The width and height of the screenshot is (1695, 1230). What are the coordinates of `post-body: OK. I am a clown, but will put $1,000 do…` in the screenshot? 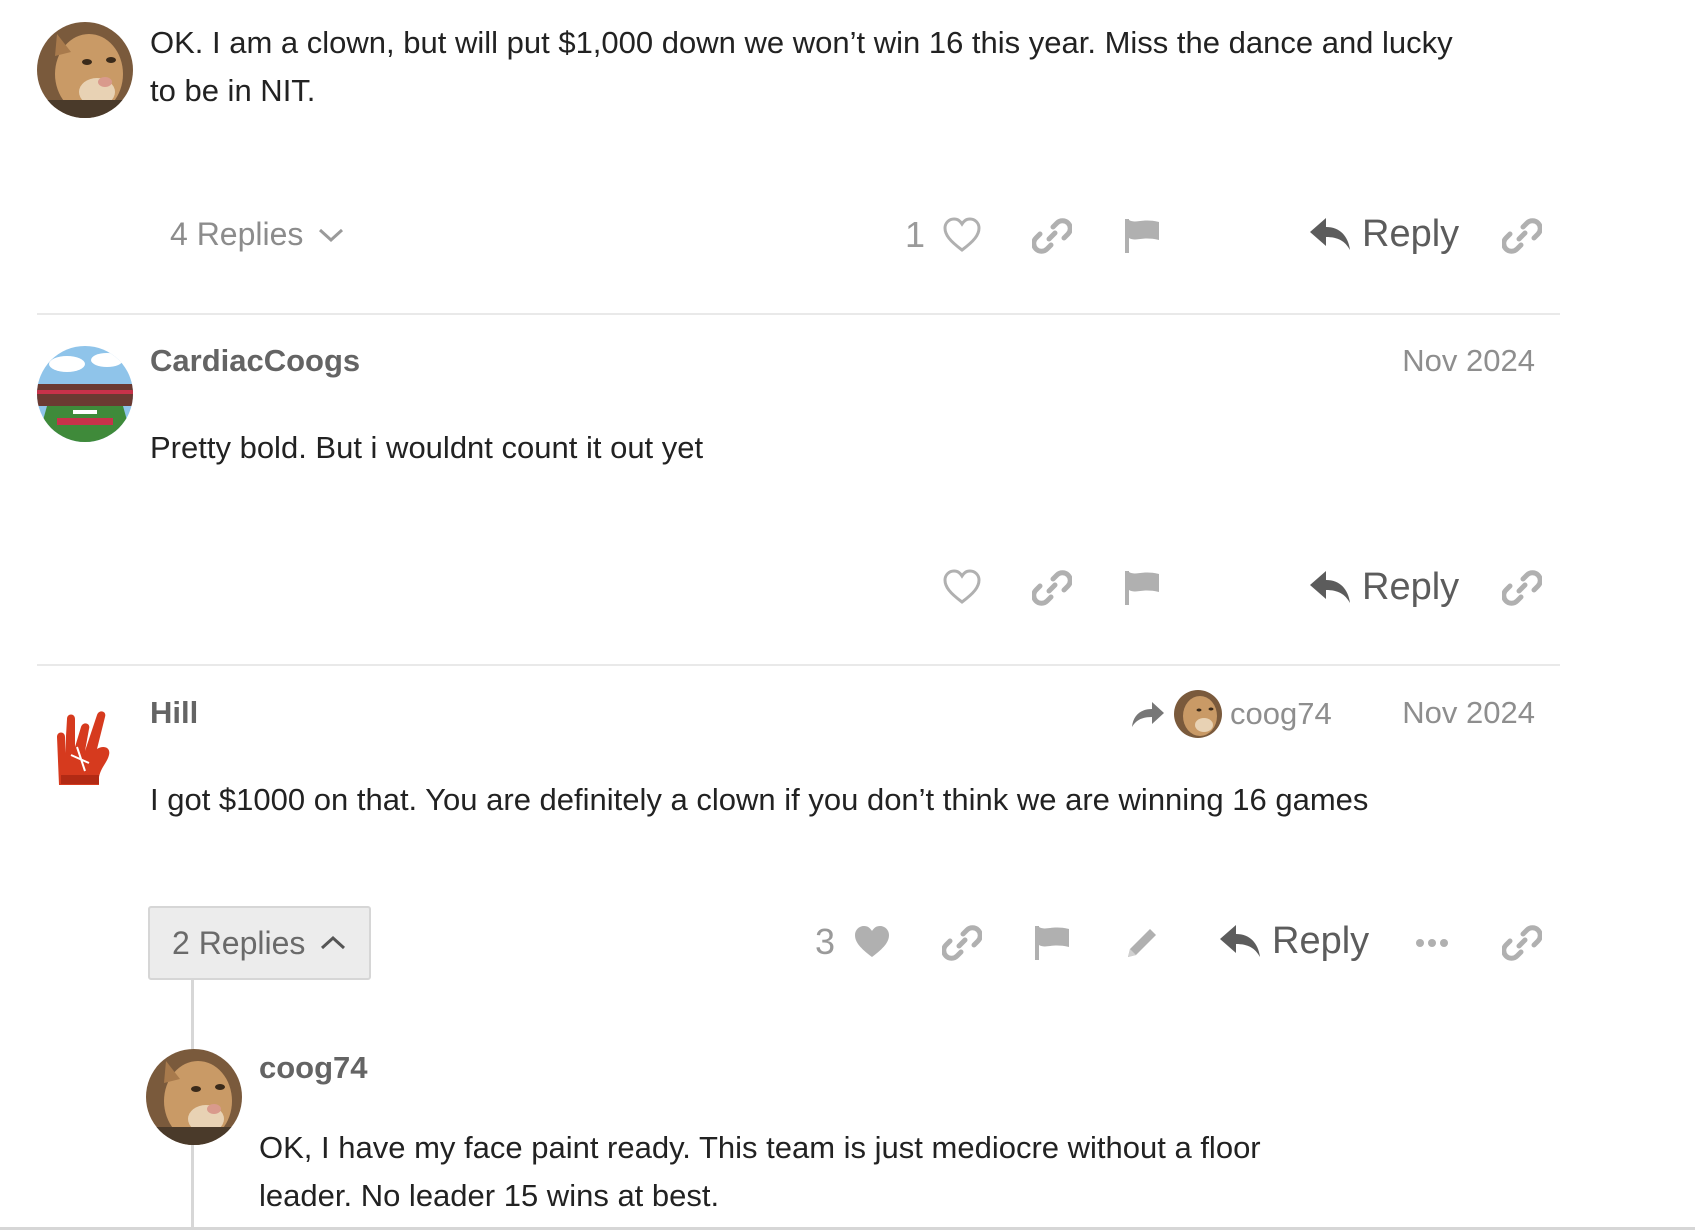 It's located at (835, 67).